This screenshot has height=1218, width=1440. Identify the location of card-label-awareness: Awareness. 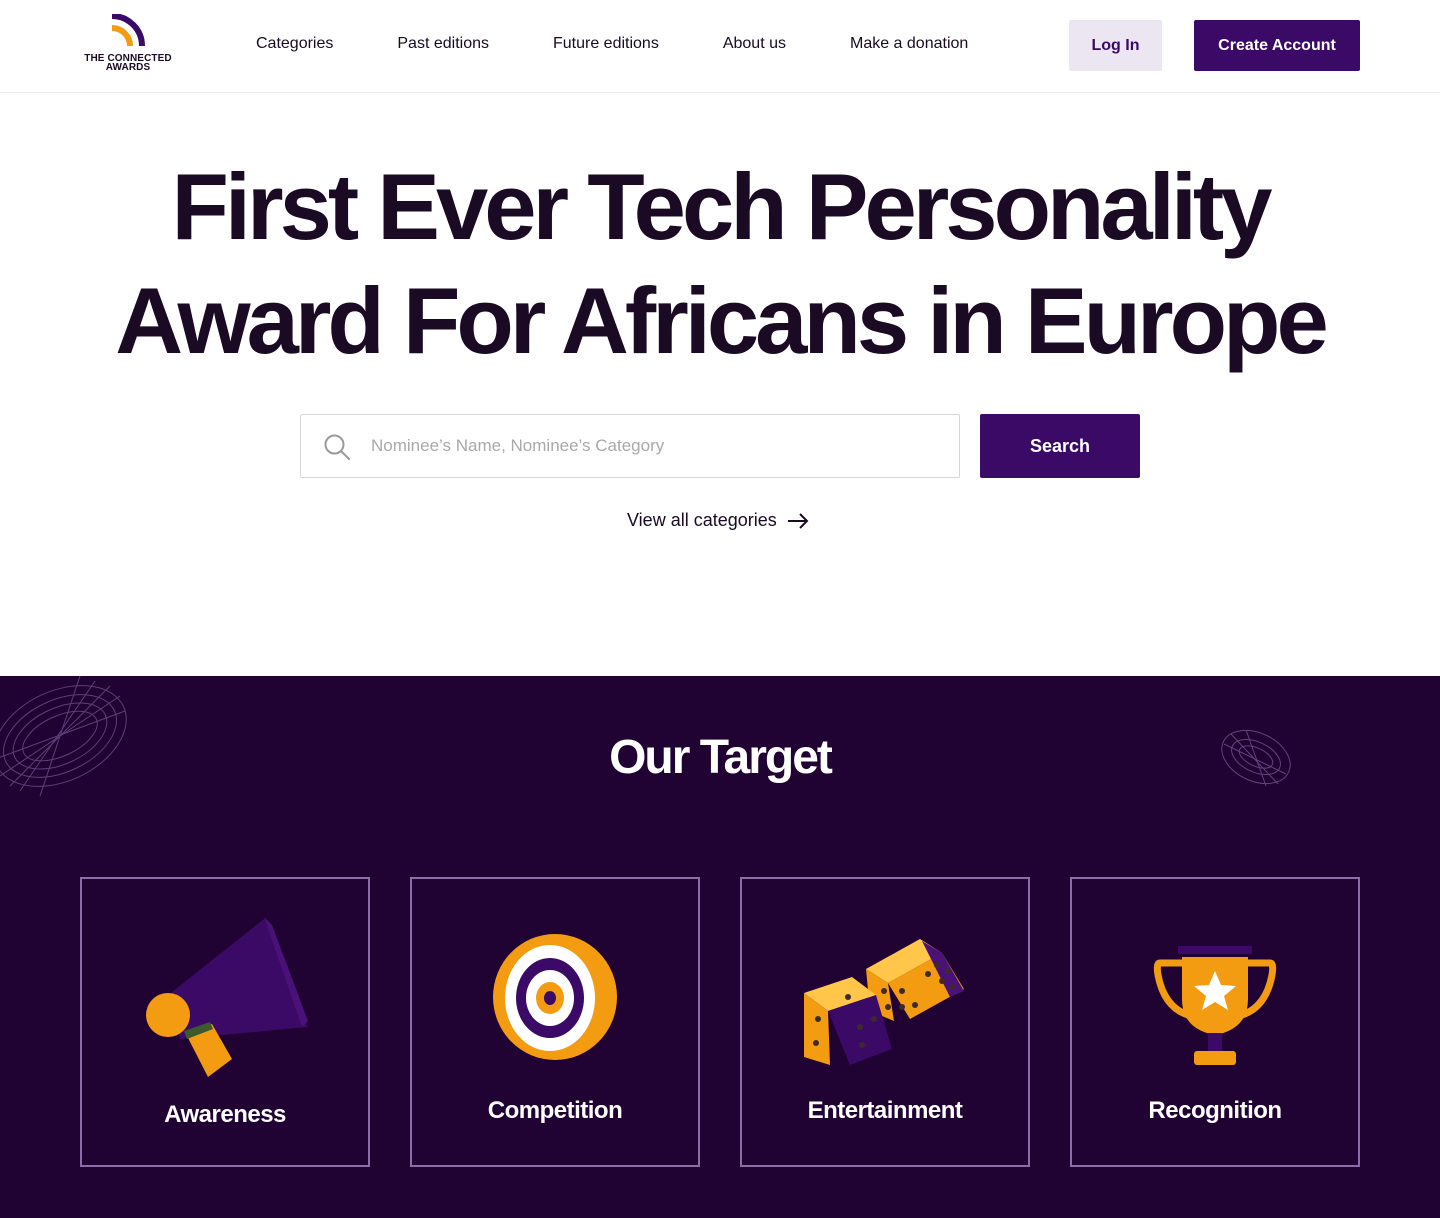
(225, 1114).